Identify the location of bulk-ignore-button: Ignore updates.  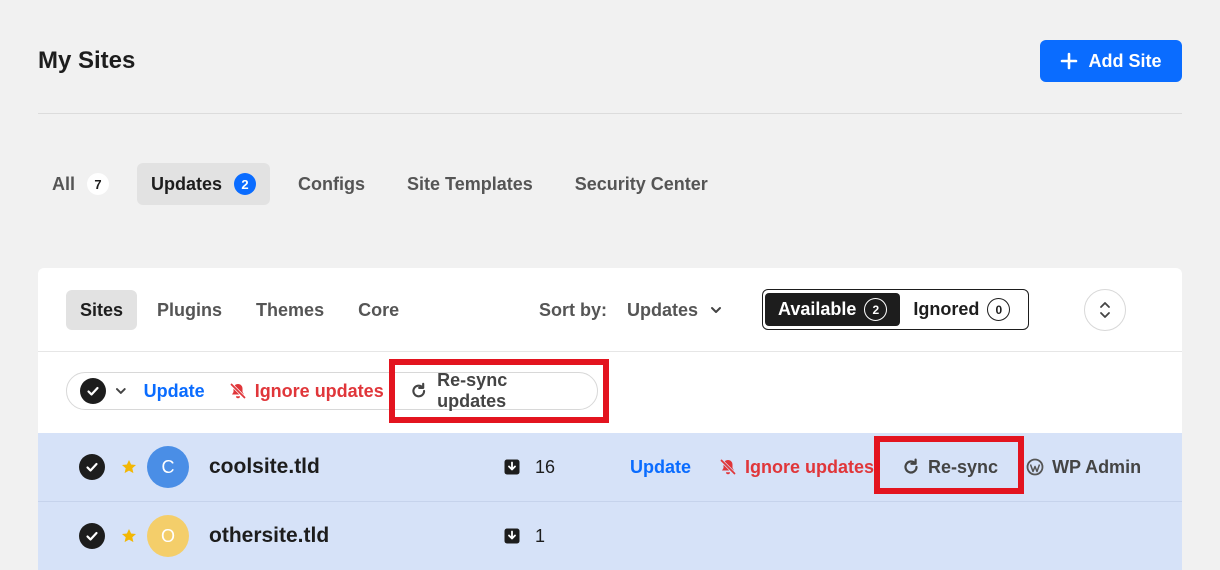
(306, 391).